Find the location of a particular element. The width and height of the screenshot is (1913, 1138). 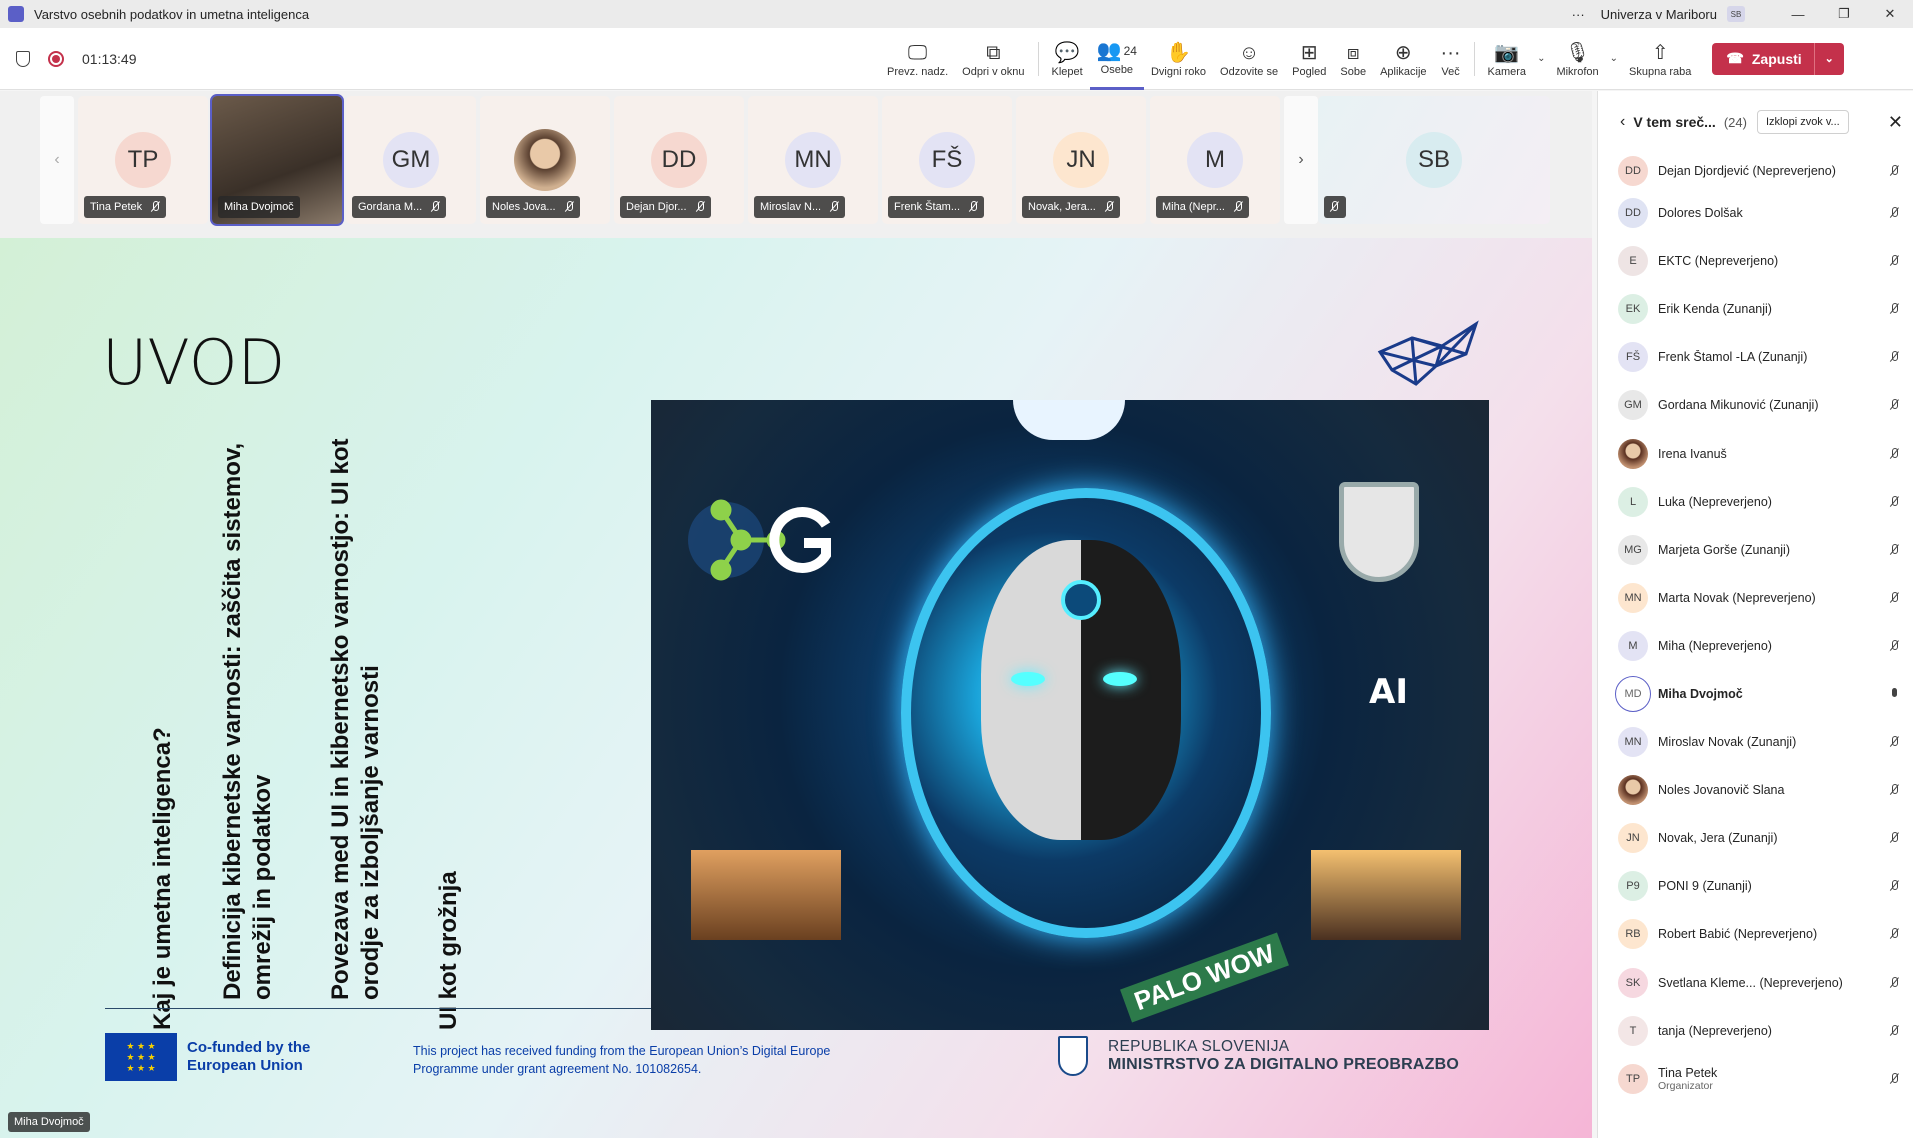

share-button: ⇧ Skupna raba is located at coordinates (1660, 59).